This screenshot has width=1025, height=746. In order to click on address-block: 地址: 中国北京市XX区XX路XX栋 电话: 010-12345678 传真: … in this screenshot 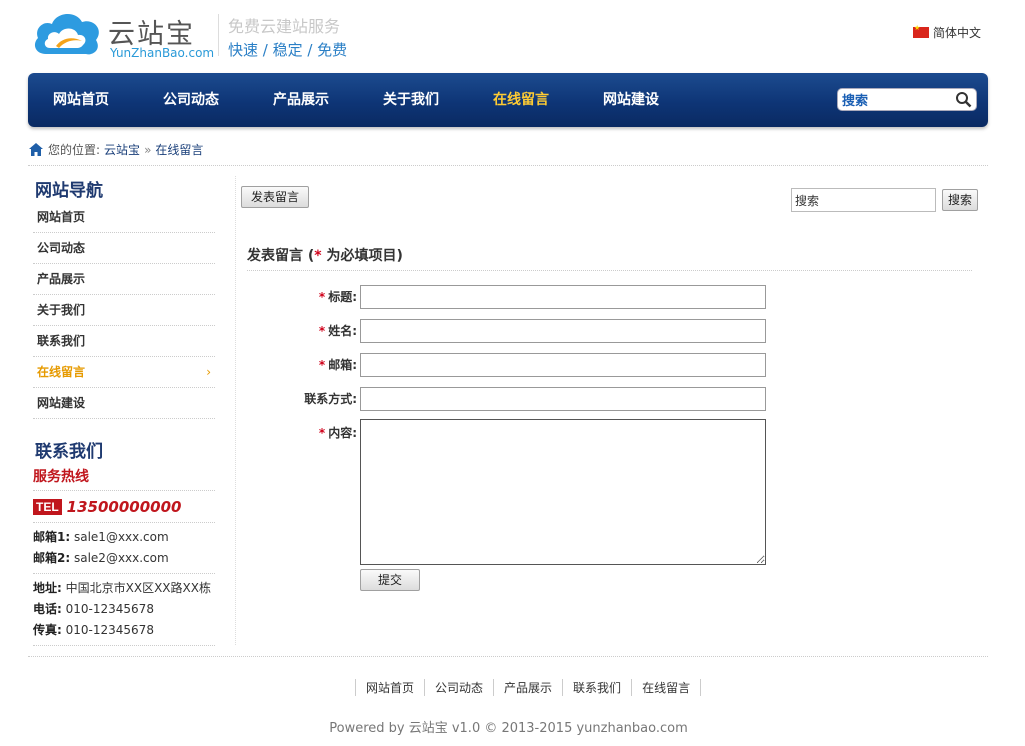, I will do `click(124, 610)`.